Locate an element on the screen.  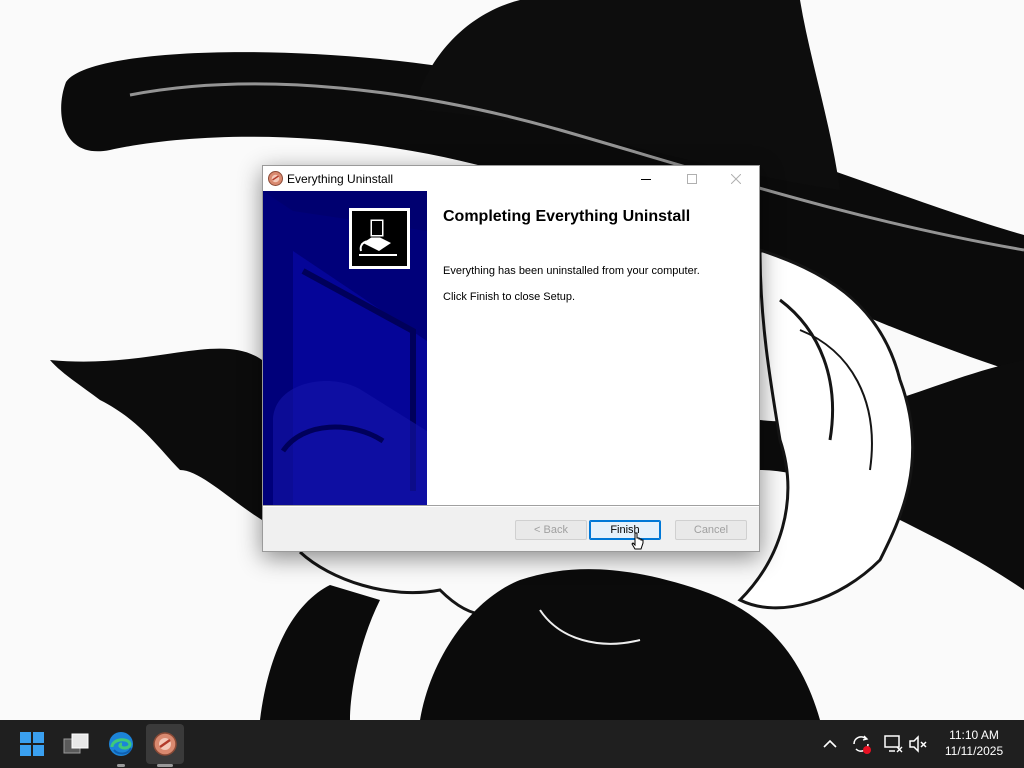
network-icon is located at coordinates (893, 744).